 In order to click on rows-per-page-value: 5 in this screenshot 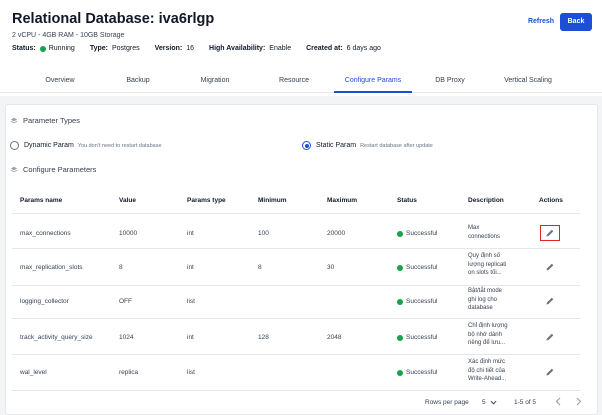, I will do `click(484, 402)`.